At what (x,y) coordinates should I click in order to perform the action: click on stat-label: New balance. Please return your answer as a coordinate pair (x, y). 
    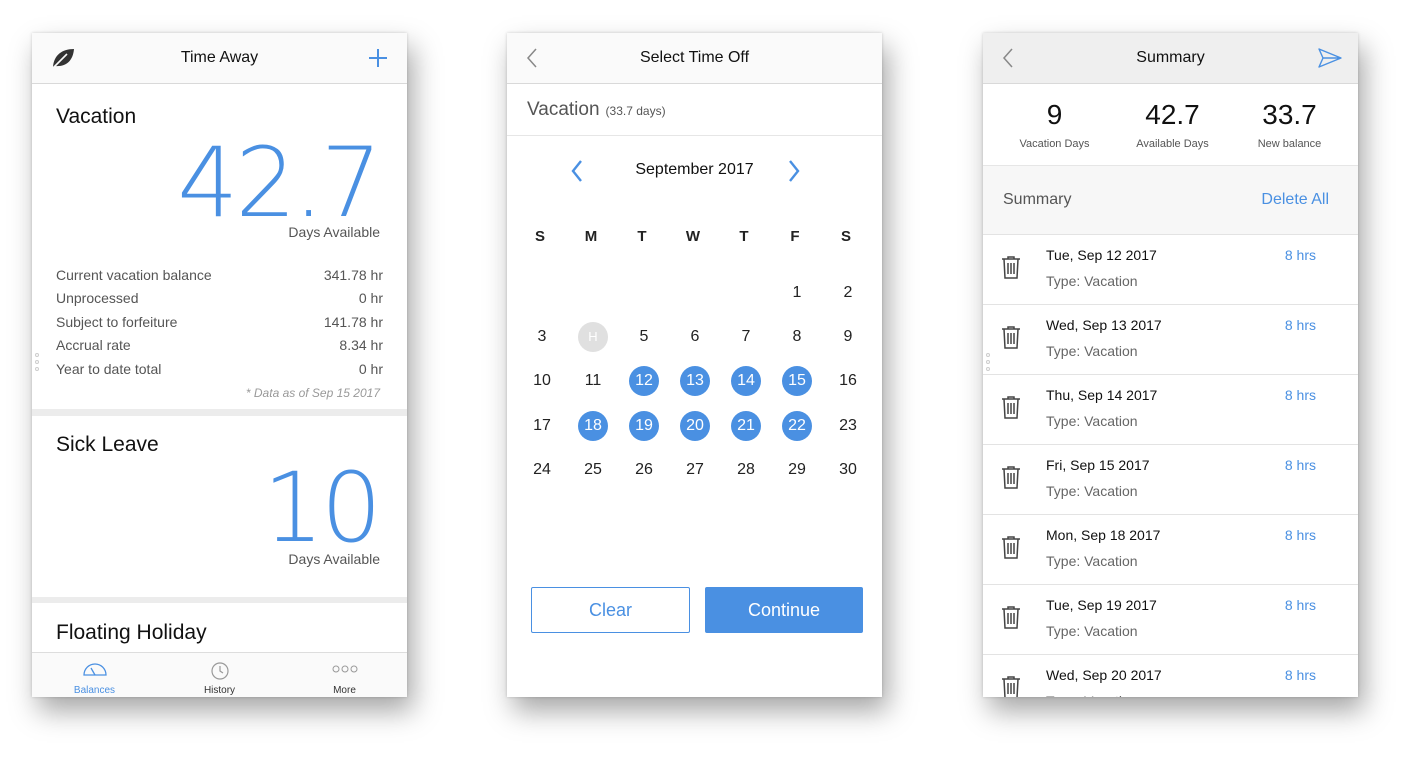
    Looking at the image, I should click on (1289, 144).